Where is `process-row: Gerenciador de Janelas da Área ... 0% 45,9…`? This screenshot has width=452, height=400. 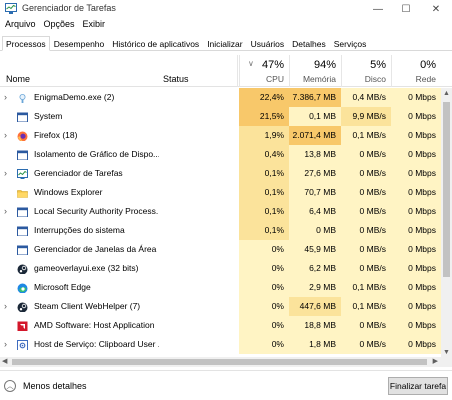 process-row: Gerenciador de Janelas da Área ... 0% 45,9… is located at coordinates (220, 249).